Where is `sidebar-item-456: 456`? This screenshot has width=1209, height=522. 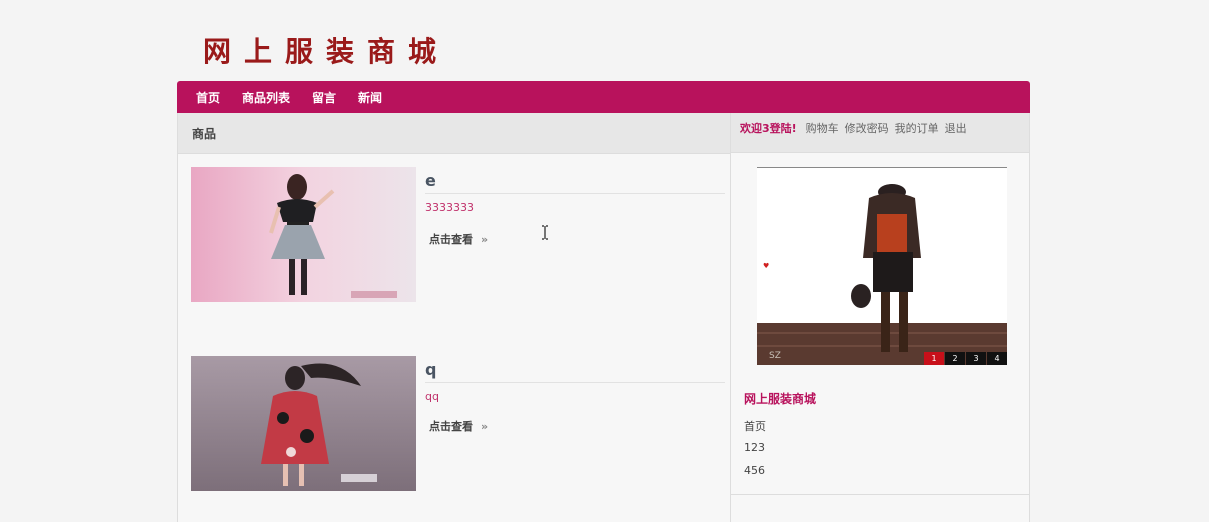
sidebar-item-456: 456 is located at coordinates (755, 475).